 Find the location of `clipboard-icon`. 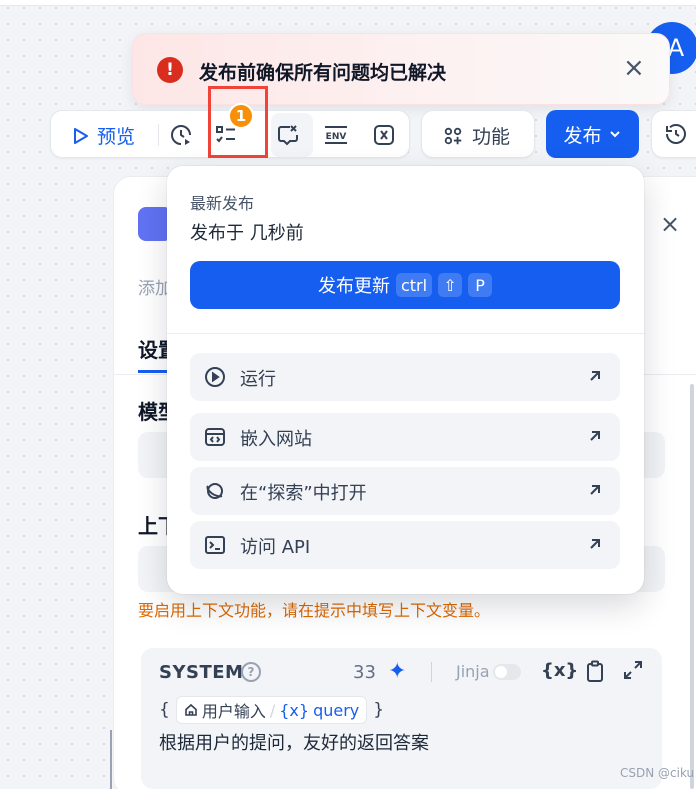

clipboard-icon is located at coordinates (595, 671).